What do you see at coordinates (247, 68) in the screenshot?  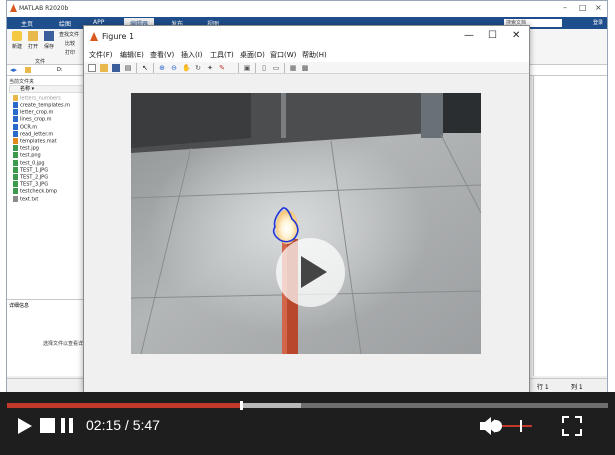 I see `link-icon: ▣` at bounding box center [247, 68].